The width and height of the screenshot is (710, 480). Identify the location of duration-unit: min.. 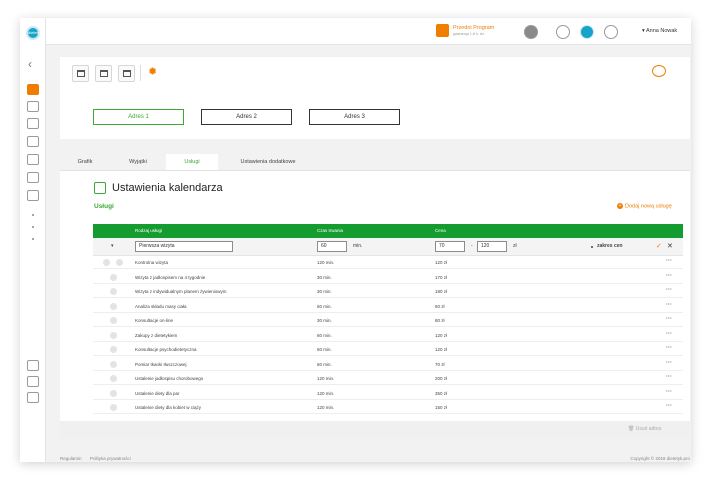
(358, 246).